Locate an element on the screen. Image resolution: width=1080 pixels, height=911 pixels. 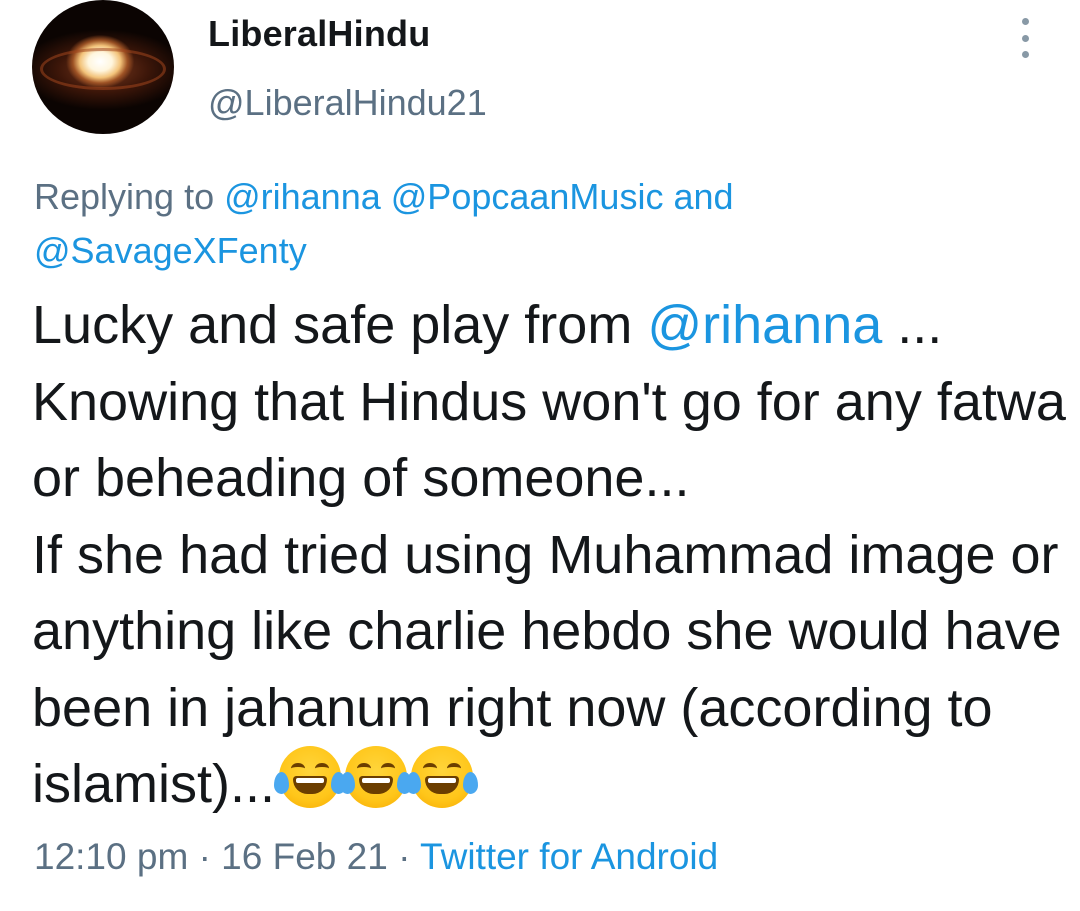
tweet-mention-rihanna: @rihanna is located at coordinates (764, 325).